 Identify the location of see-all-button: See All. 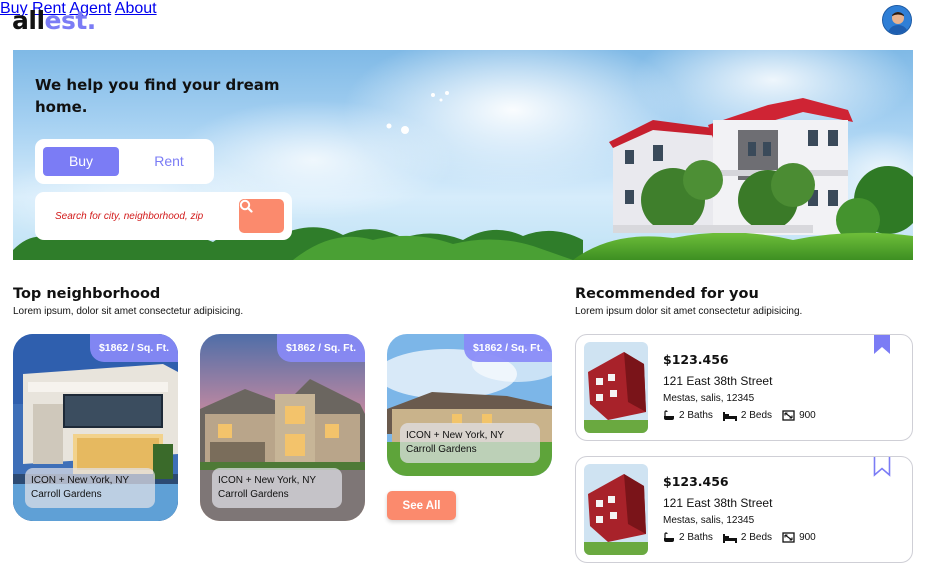
(421, 505).